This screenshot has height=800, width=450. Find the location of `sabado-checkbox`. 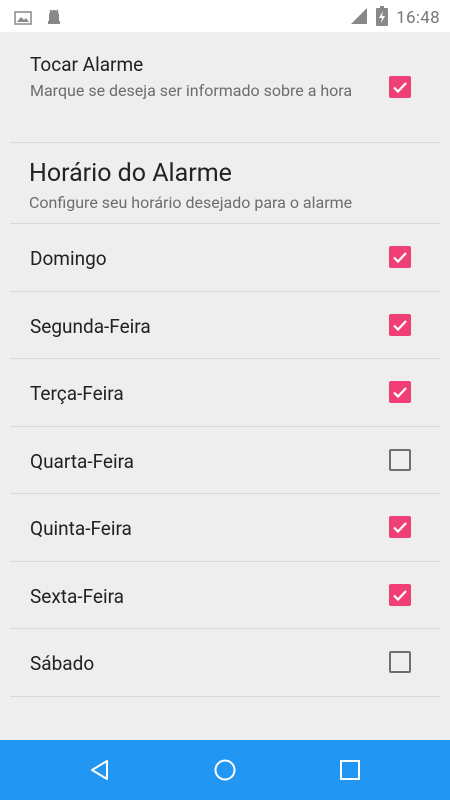

sabado-checkbox is located at coordinates (400, 662).